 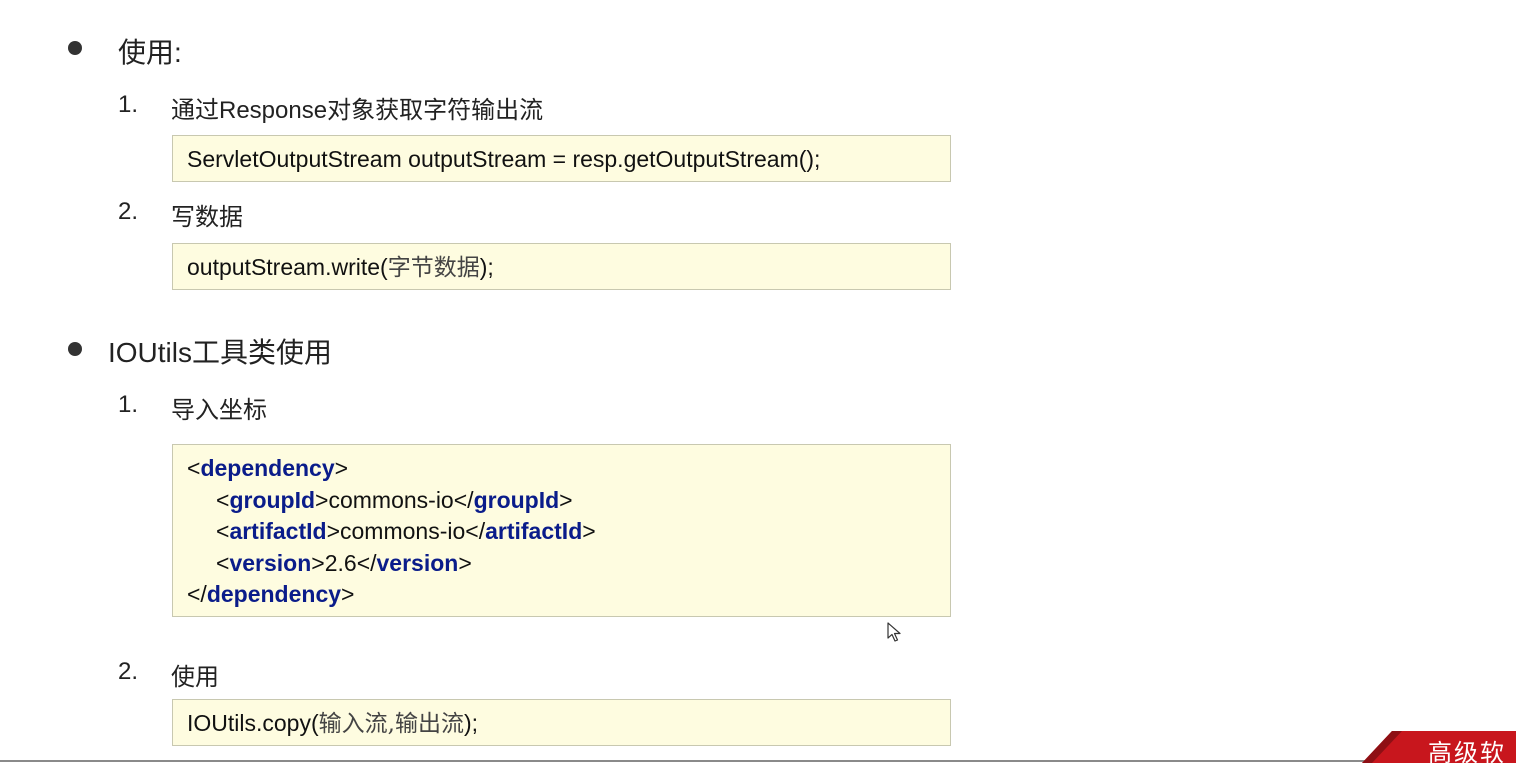 What do you see at coordinates (433, 268) in the screenshot?
I see `code-text-cn: 字节数据` at bounding box center [433, 268].